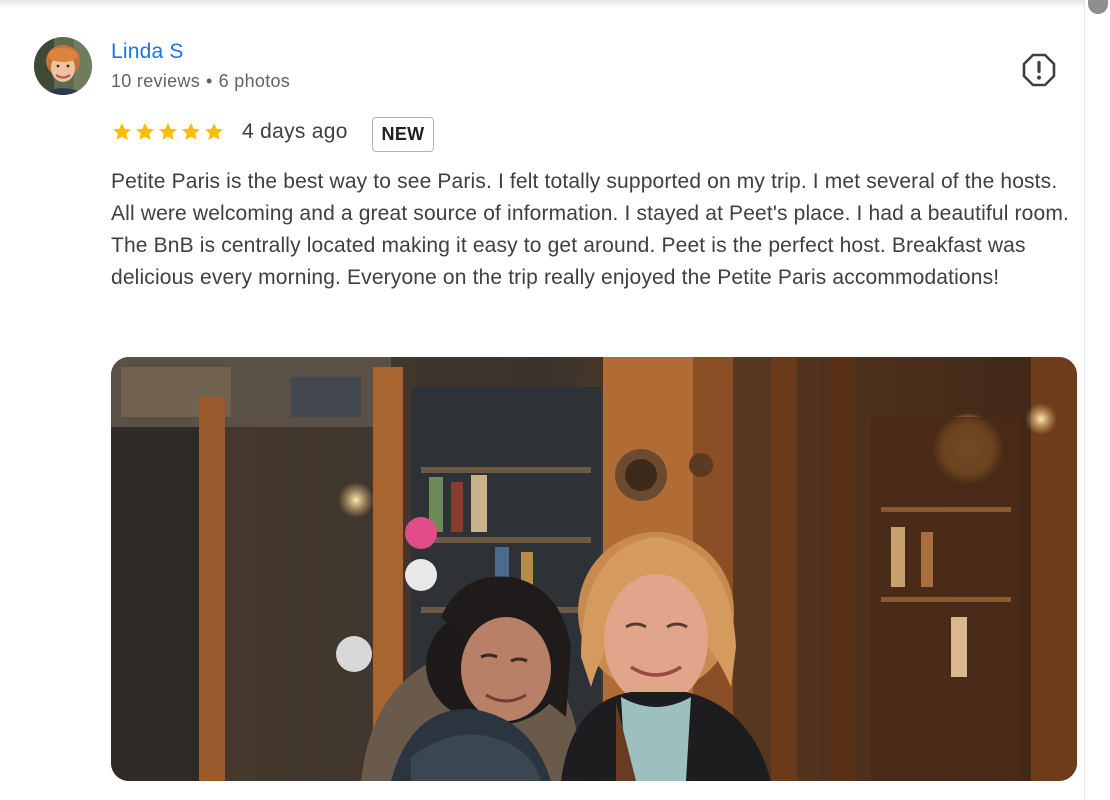 The image size is (1110, 800). Describe the element at coordinates (63, 66) in the screenshot. I see `reviewer-avatar` at that location.